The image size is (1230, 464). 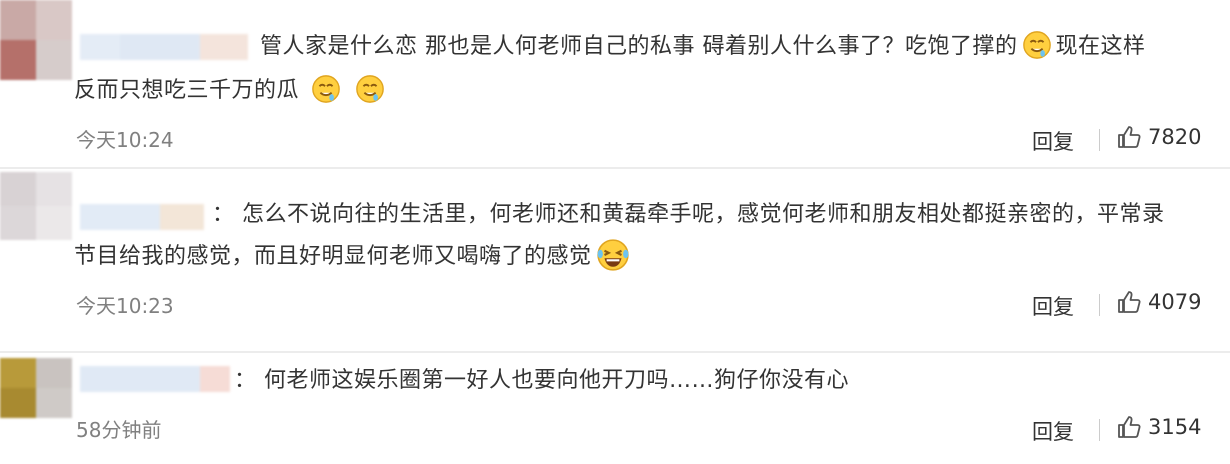 I want to click on timestamp: 今天10:23, so click(x=125, y=306).